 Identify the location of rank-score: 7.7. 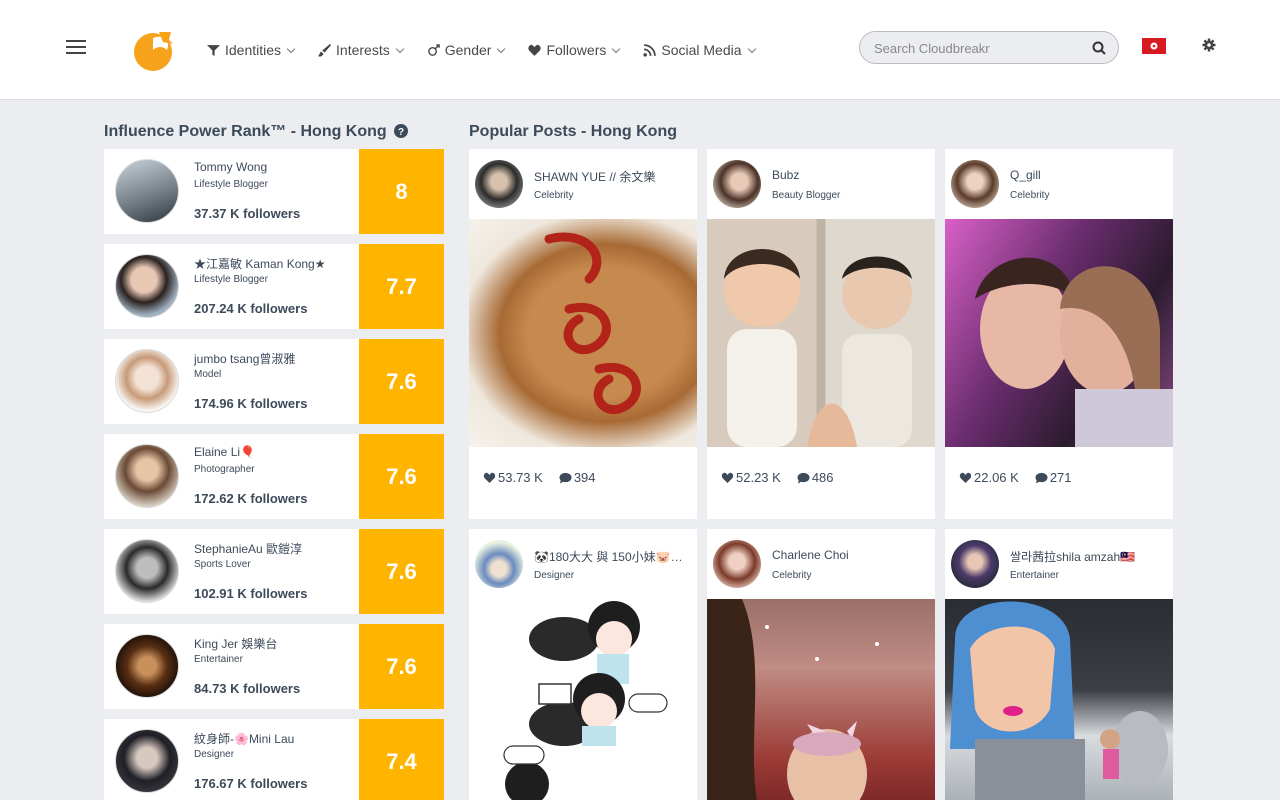
(401, 286).